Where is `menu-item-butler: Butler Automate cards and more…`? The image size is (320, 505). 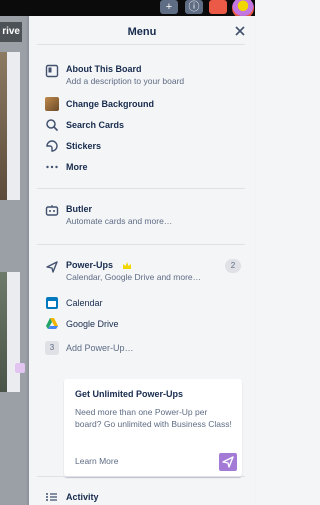
menu-item-butler: Butler Automate cards and more… is located at coordinates (145, 216).